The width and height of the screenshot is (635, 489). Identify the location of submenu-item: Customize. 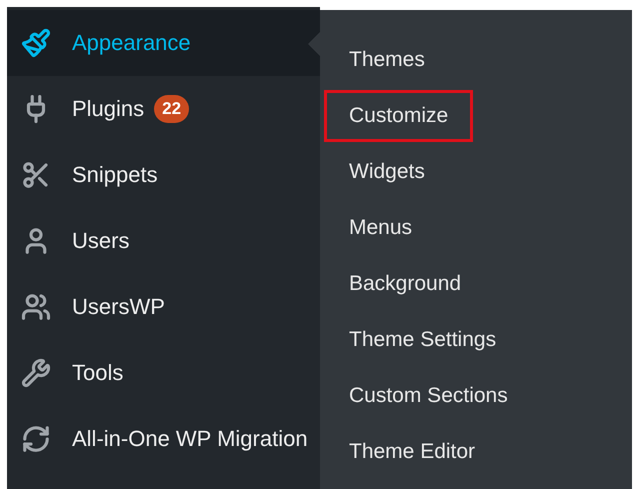
(399, 116).